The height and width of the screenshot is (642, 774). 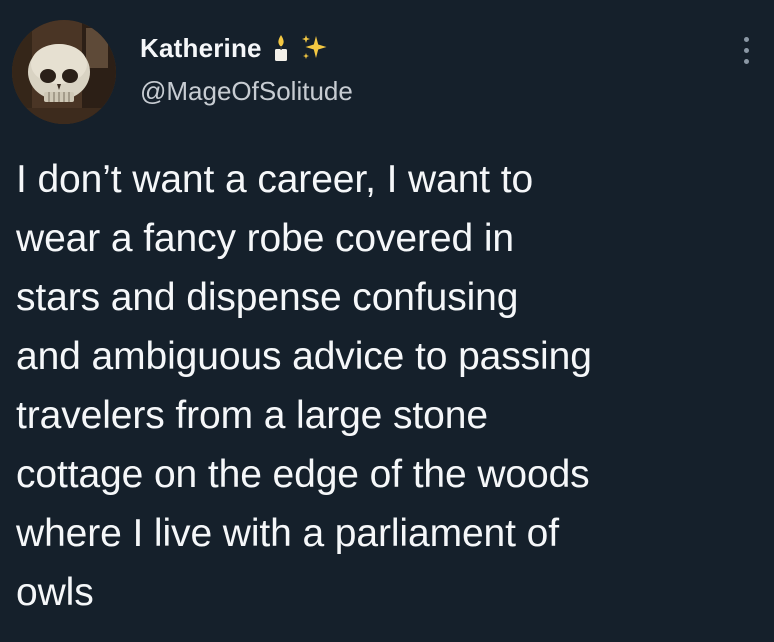 I want to click on tweet-text-line: I don’t want a career, I want to, so click(x=275, y=179).